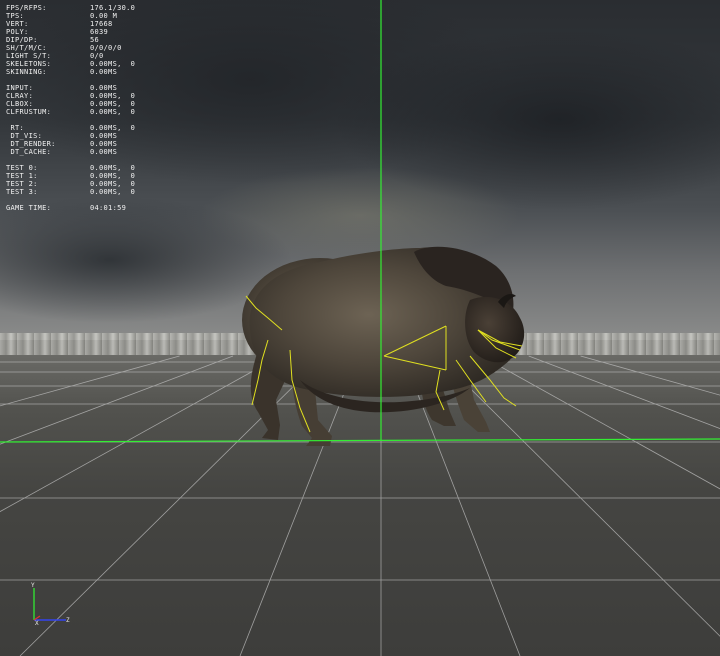  Describe the element at coordinates (70, 176) in the screenshot. I see `hud-row: TEST 1: 0.00MS, 0` at that location.